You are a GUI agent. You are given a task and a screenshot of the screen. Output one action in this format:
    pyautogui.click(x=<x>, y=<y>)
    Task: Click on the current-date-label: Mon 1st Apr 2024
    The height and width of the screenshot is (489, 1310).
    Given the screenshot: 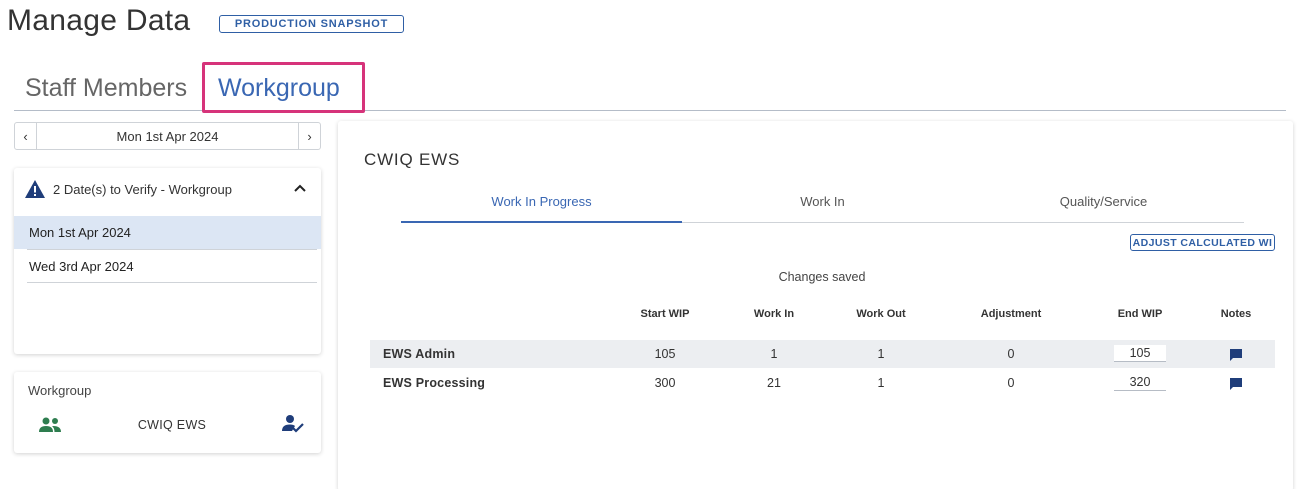 What is the action you would take?
    pyautogui.click(x=167, y=136)
    